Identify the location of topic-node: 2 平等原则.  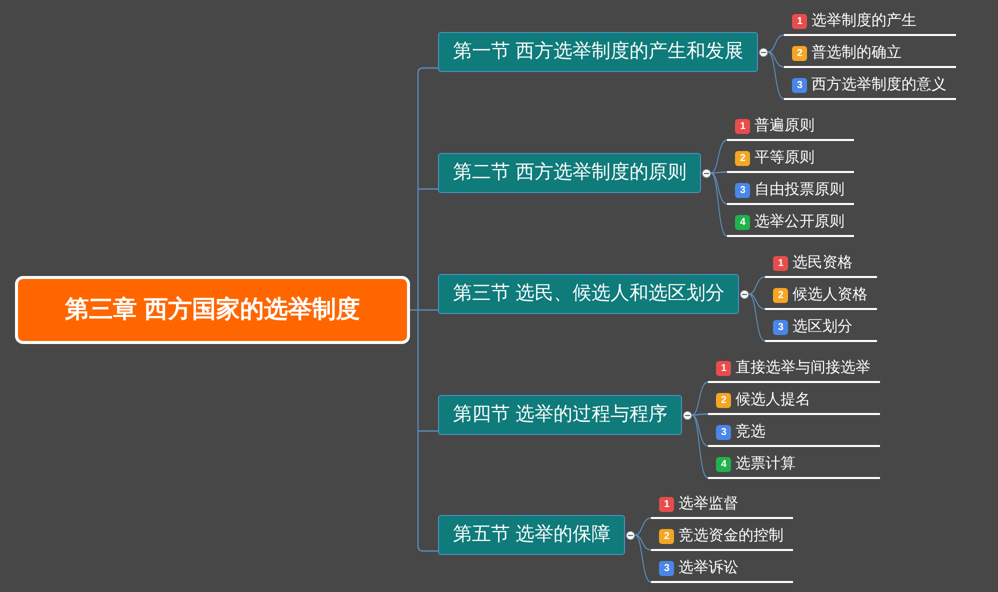
(790, 157).